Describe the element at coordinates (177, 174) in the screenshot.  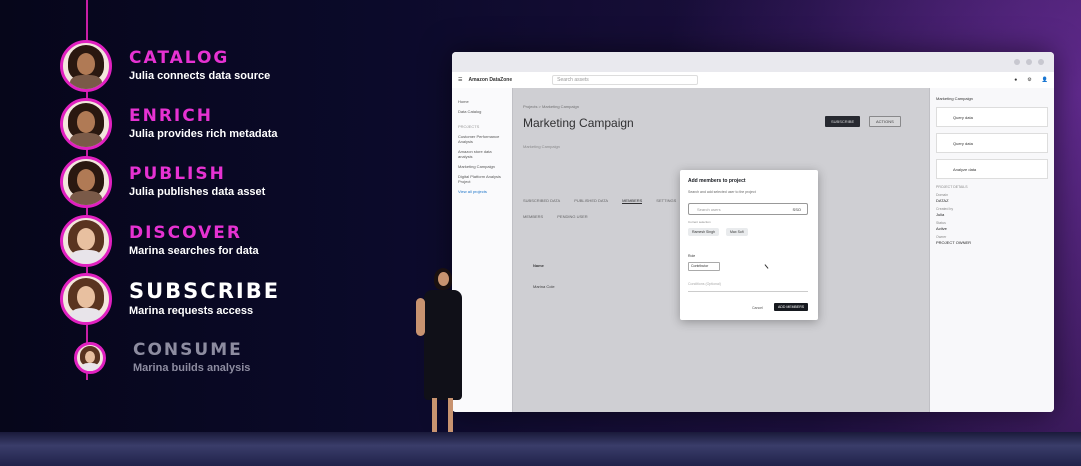
I see `step-title: PUBLISH` at that location.